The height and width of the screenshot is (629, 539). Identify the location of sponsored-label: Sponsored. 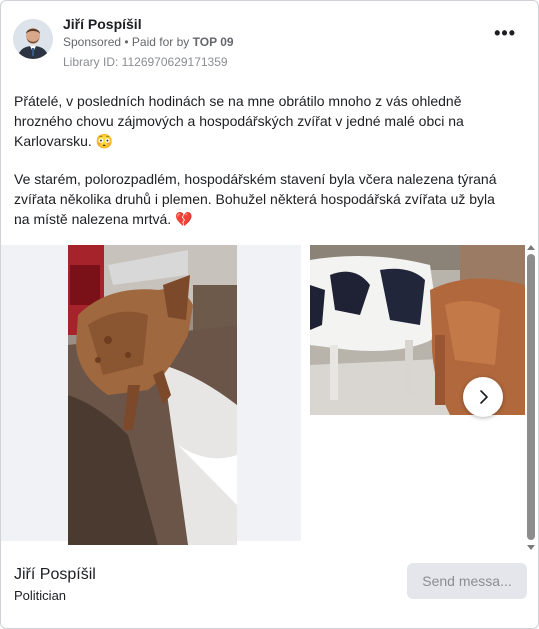
(92, 42).